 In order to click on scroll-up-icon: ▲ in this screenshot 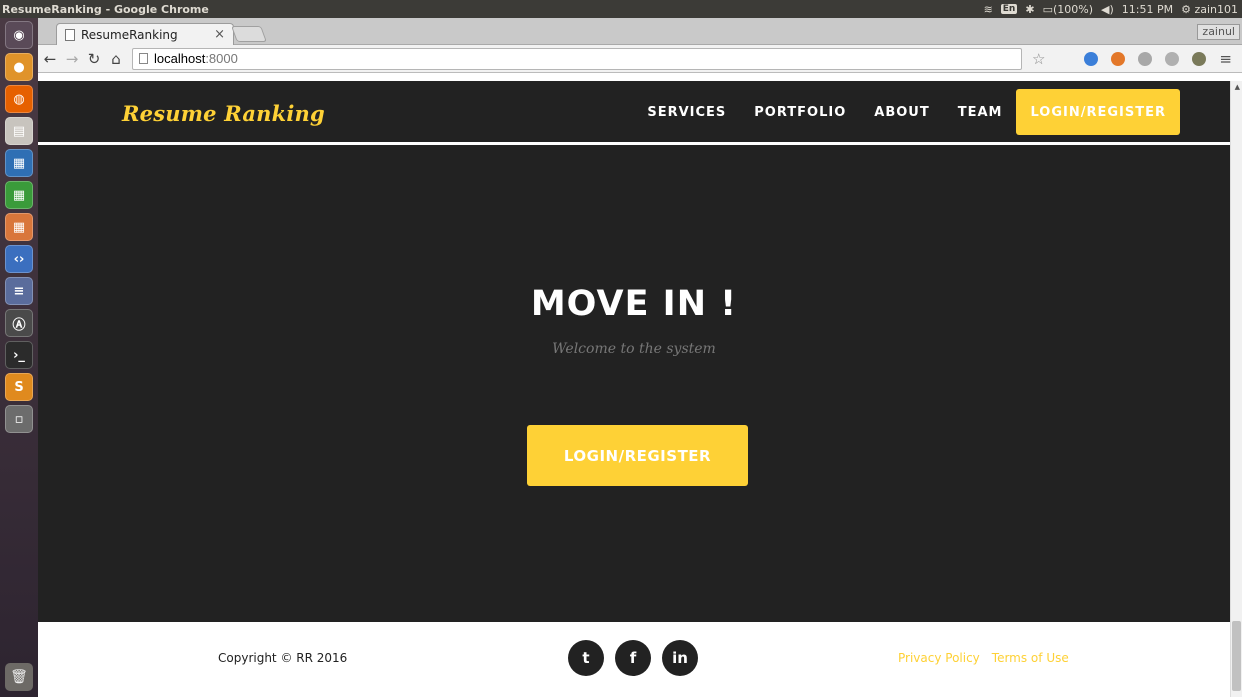, I will do `click(1237, 87)`.